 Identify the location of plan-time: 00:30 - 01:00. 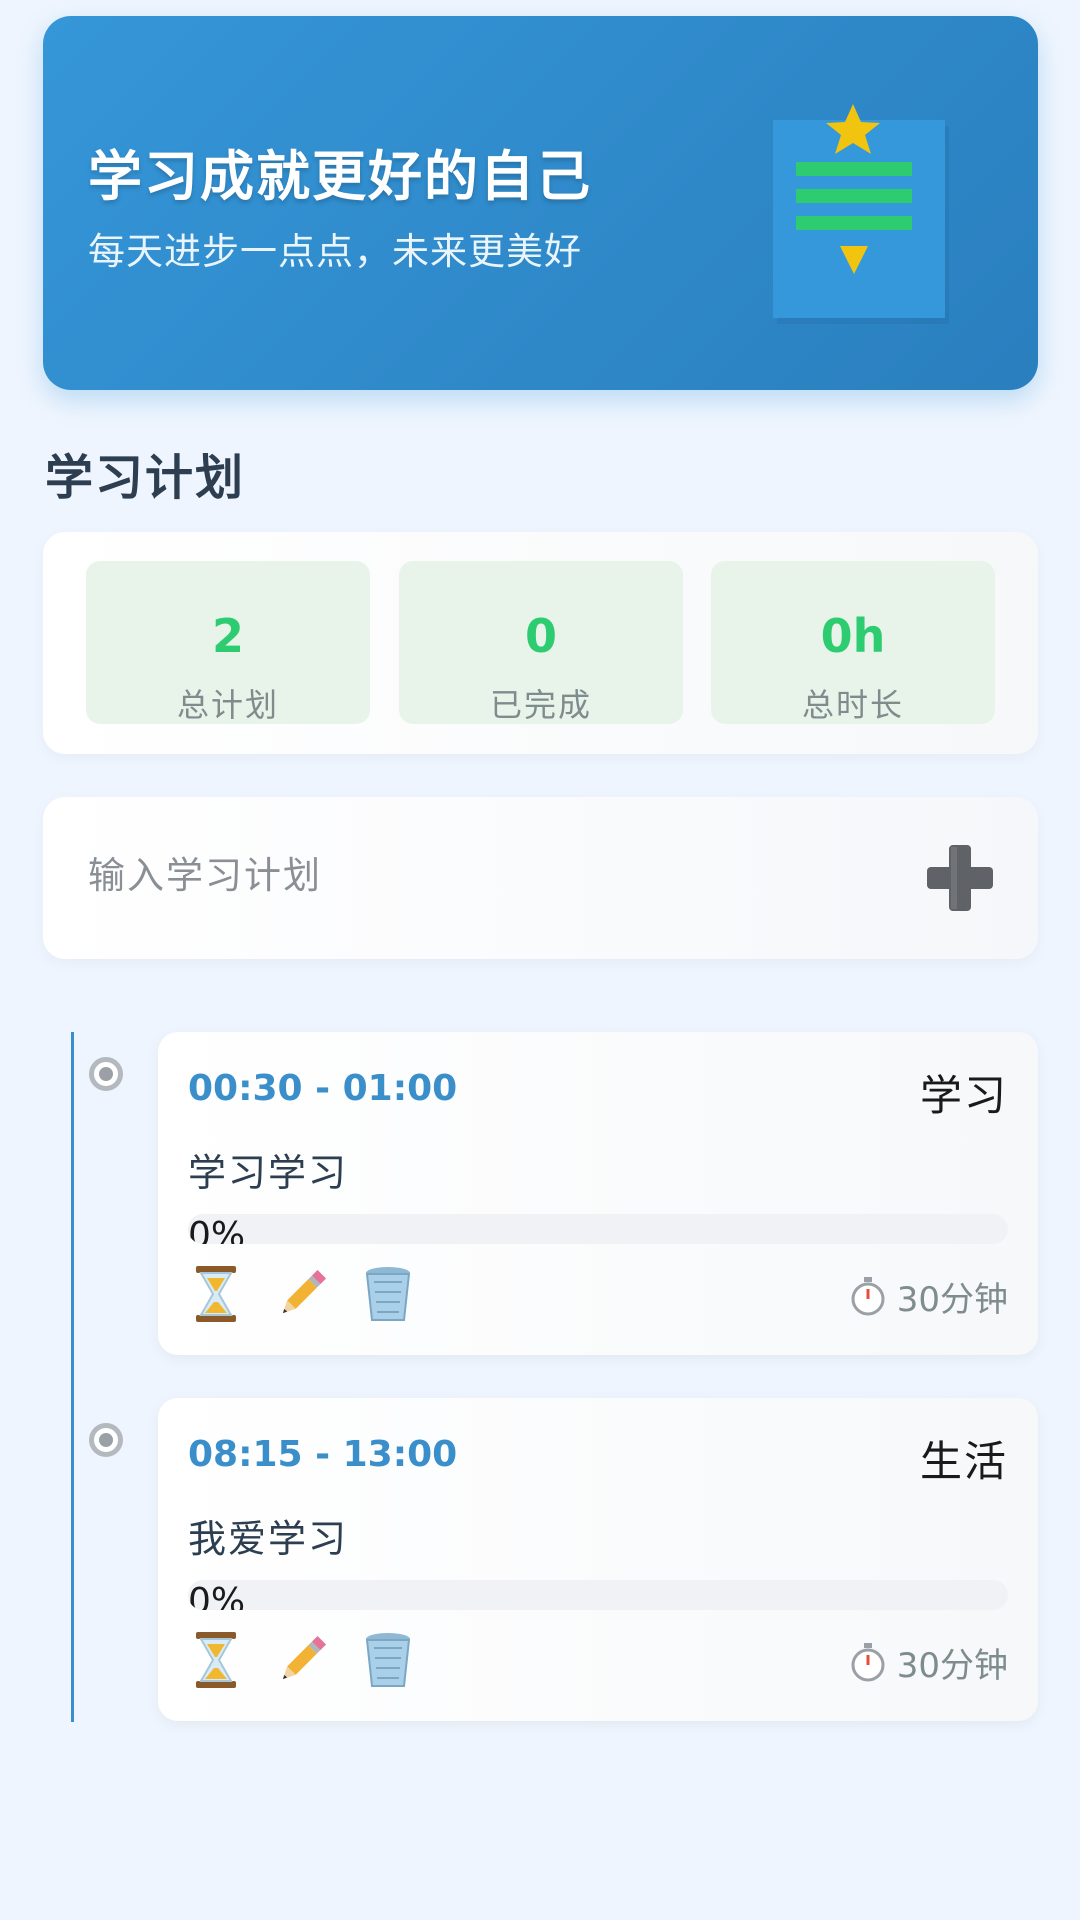
(323, 1088).